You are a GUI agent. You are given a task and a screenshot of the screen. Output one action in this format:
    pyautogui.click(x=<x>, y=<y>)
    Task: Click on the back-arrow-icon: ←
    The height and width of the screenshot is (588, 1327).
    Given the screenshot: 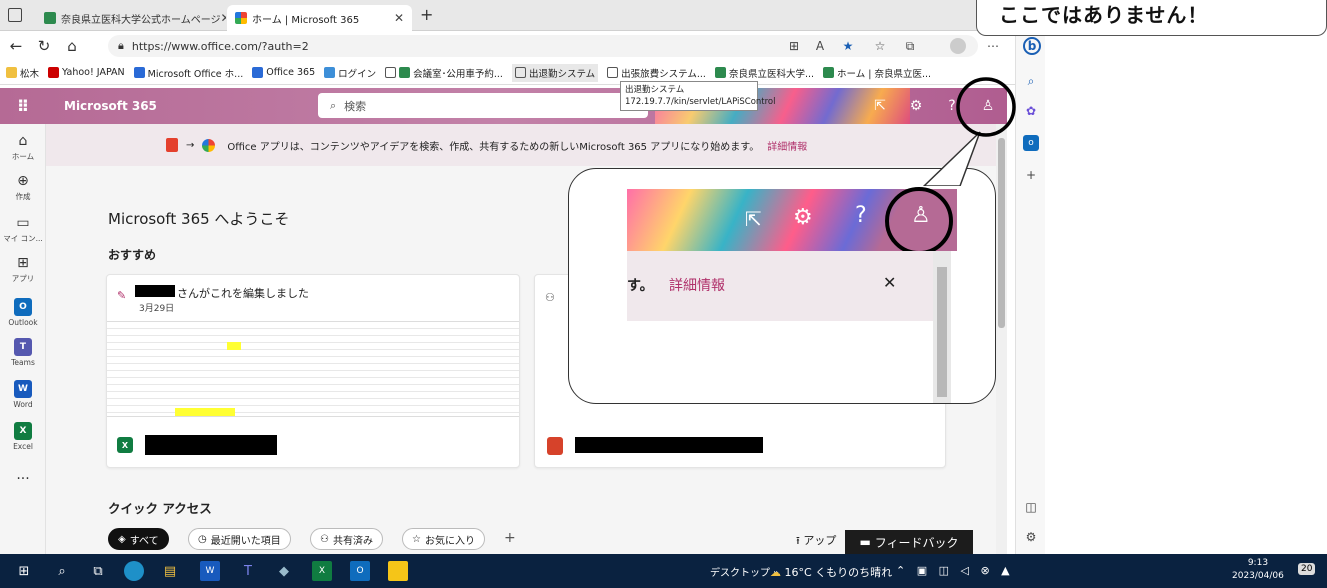 What is the action you would take?
    pyautogui.click(x=16, y=46)
    